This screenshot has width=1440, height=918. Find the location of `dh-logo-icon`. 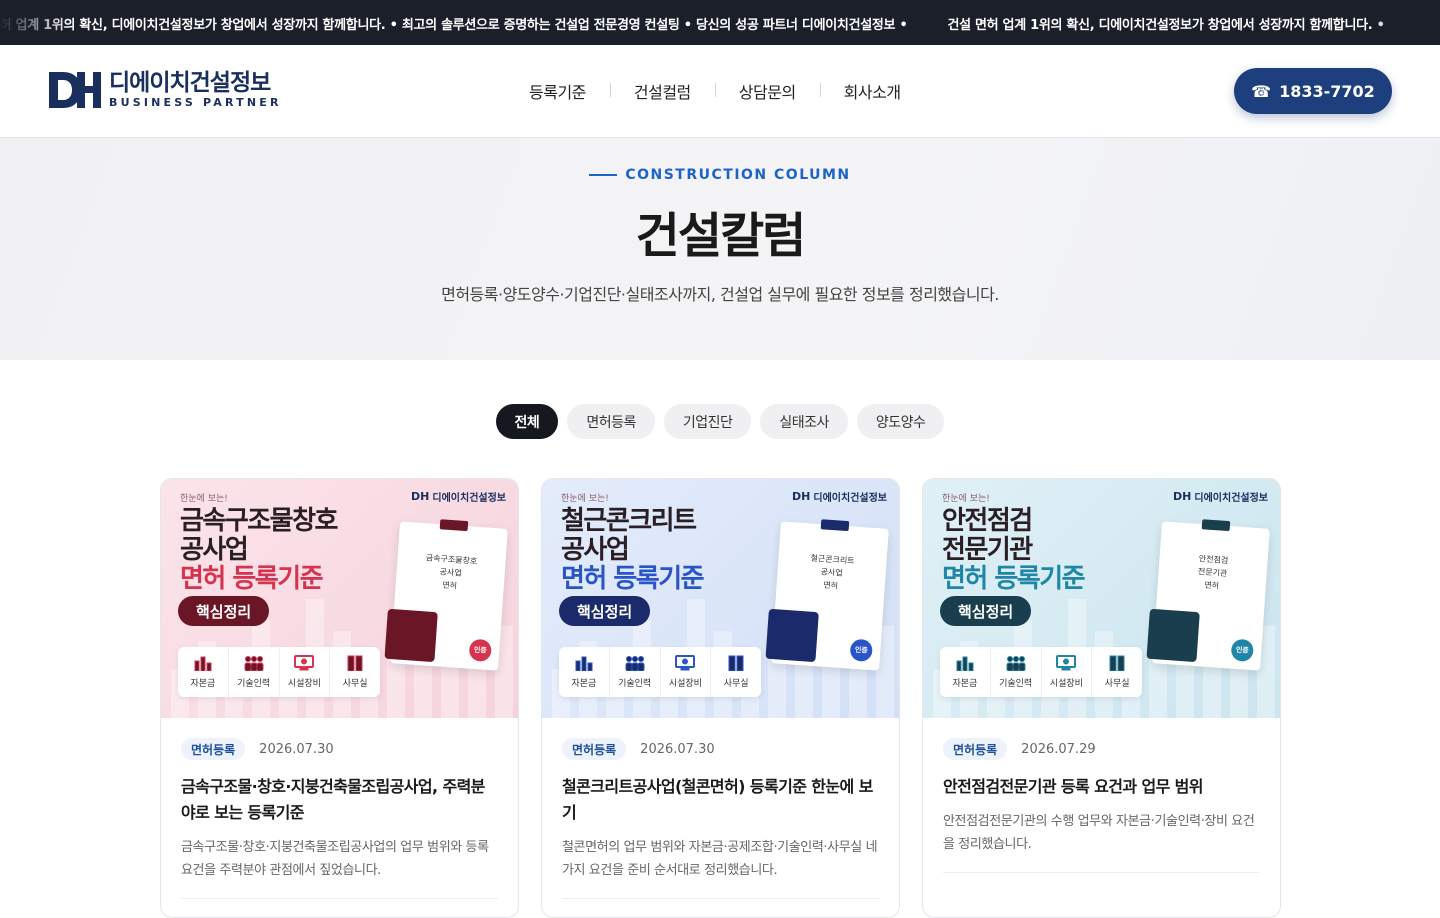

dh-logo-icon is located at coordinates (75, 90).